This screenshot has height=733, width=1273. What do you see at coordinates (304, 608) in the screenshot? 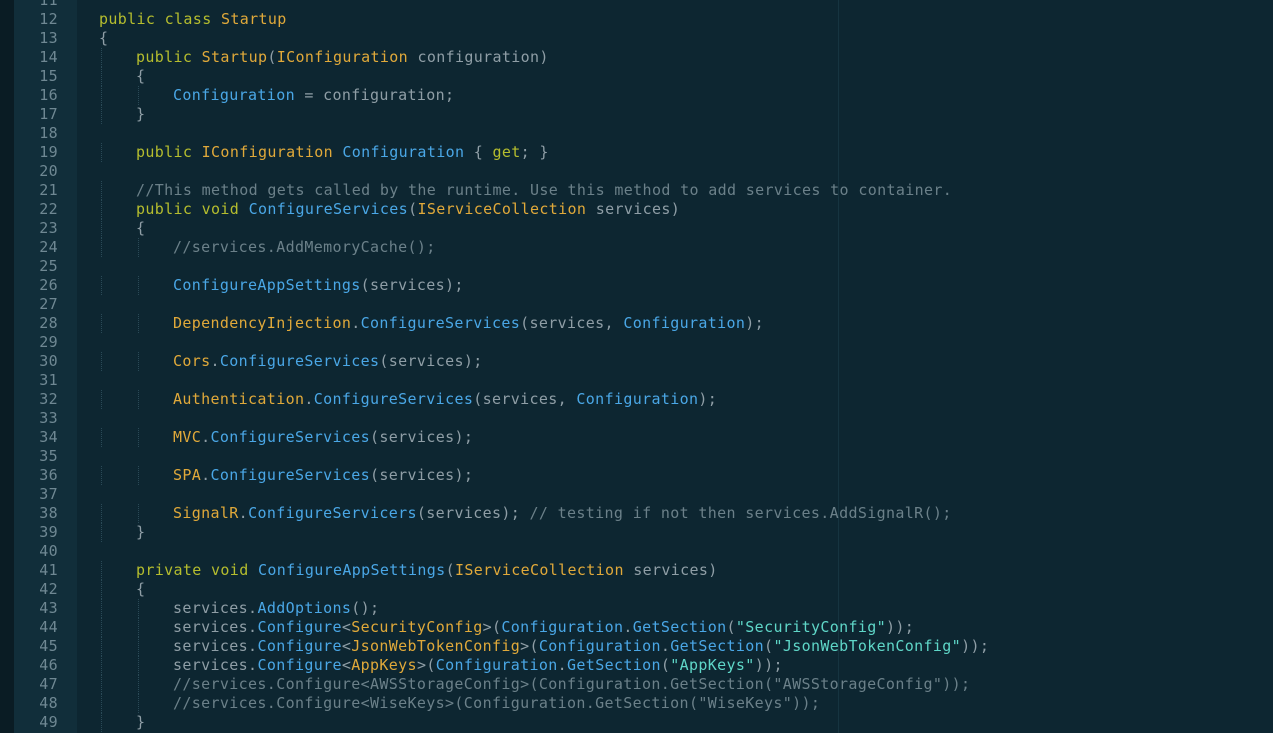
I see `code-token: AddOptions` at bounding box center [304, 608].